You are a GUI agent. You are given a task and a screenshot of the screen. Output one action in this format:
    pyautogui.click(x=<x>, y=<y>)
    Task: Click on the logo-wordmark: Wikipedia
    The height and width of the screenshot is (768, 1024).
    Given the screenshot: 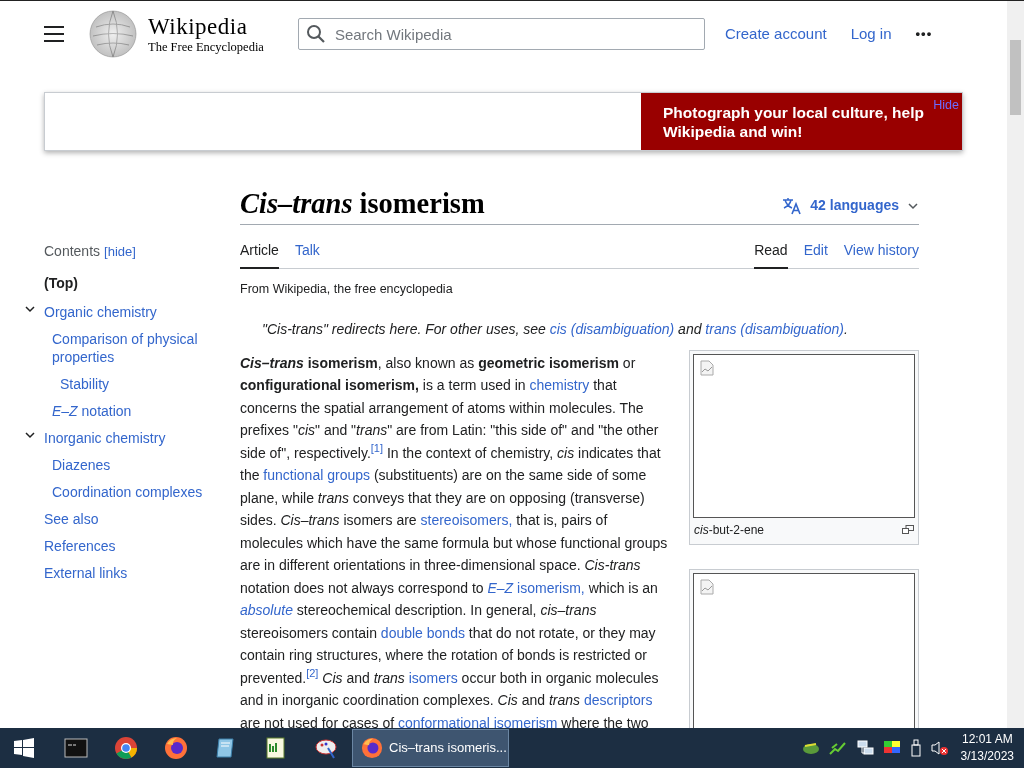 What is the action you would take?
    pyautogui.click(x=206, y=26)
    